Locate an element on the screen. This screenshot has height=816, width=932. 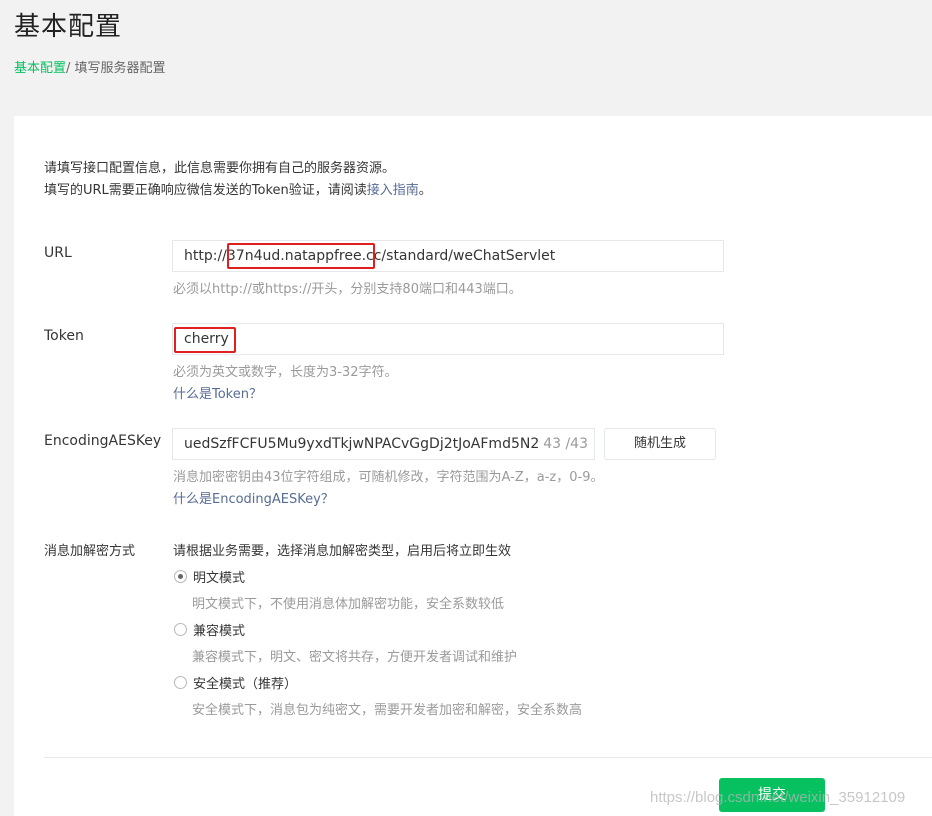
access-guide-link: 接入指南 is located at coordinates (393, 190).